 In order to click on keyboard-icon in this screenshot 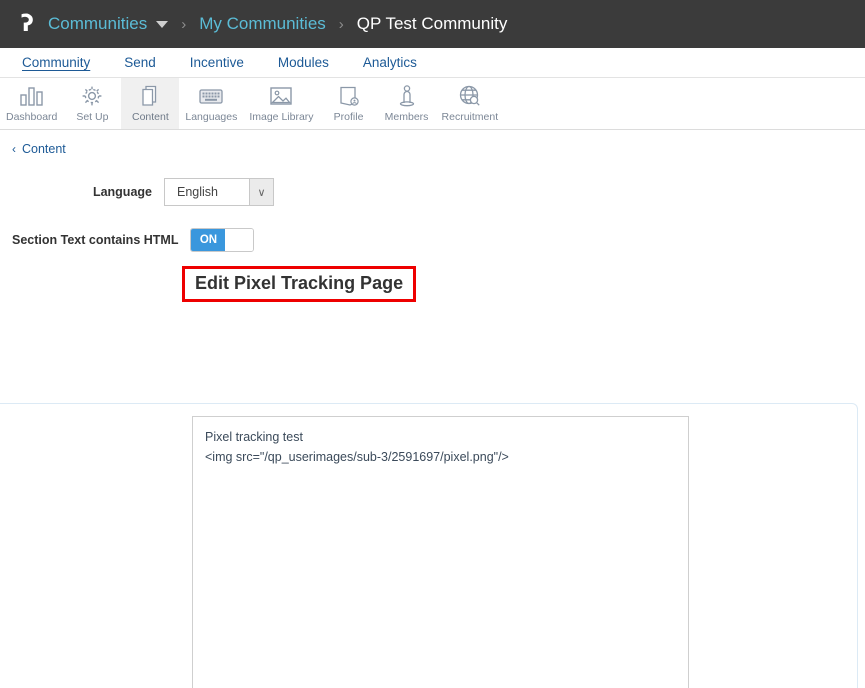, I will do `click(211, 95)`.